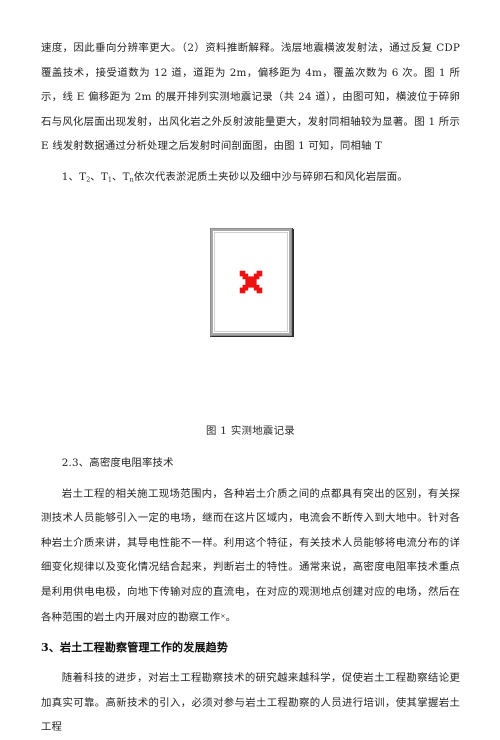 This screenshot has width=500, height=740. What do you see at coordinates (250, 431) in the screenshot?
I see `figure-caption: 图 1 实测地震记录` at bounding box center [250, 431].